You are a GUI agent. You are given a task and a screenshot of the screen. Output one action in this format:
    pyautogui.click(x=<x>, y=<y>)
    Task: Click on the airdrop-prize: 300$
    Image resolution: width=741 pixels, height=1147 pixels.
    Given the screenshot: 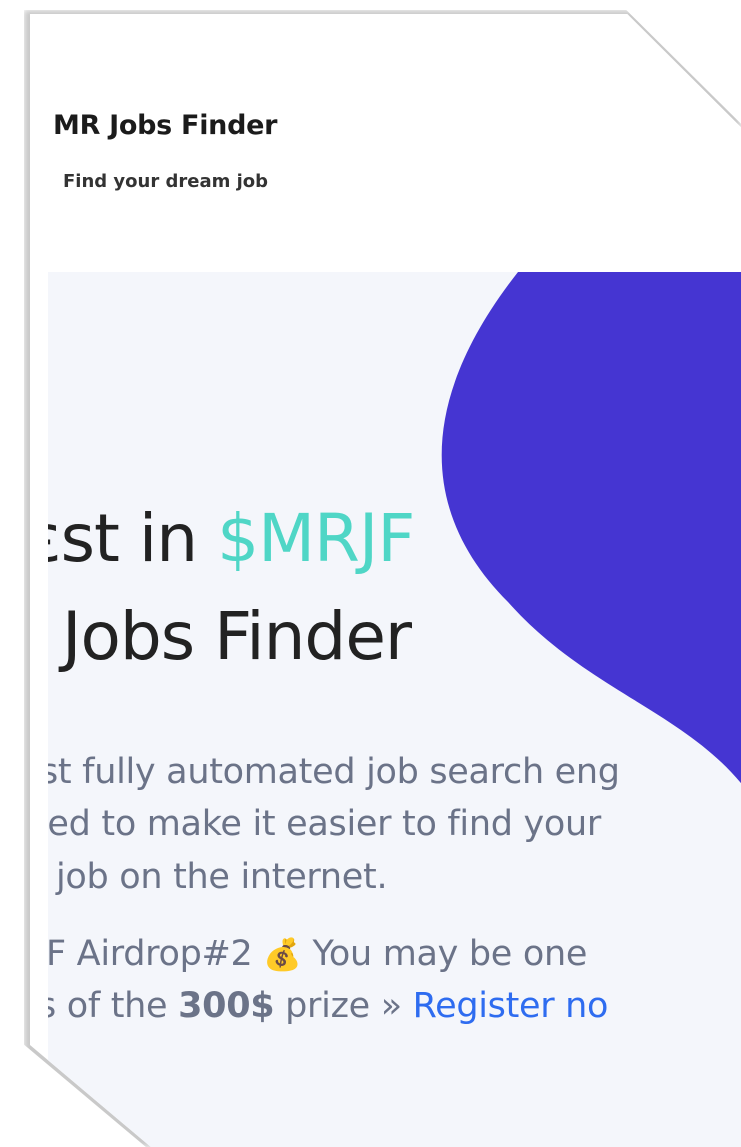 What is the action you would take?
    pyautogui.click(x=226, y=1006)
    